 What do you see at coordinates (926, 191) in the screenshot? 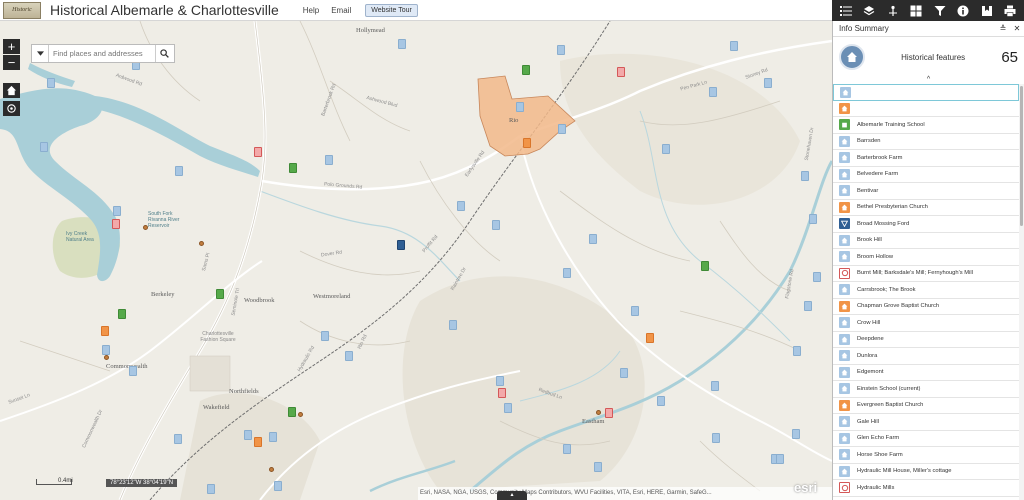
I see `feature-list-item: Bentivar` at bounding box center [926, 191].